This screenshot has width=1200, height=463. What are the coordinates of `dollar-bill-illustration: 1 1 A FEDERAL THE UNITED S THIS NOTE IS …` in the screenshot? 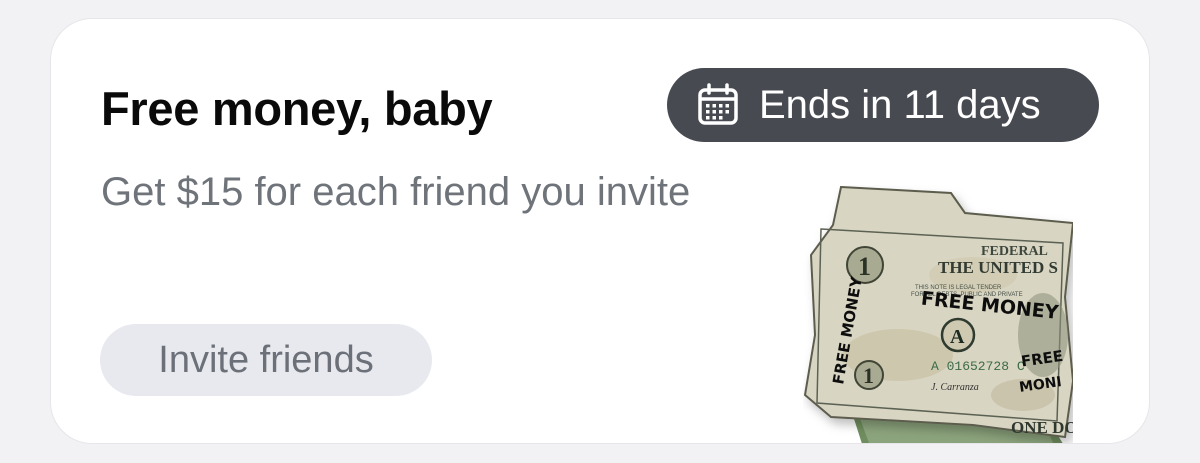 It's located at (940, 314).